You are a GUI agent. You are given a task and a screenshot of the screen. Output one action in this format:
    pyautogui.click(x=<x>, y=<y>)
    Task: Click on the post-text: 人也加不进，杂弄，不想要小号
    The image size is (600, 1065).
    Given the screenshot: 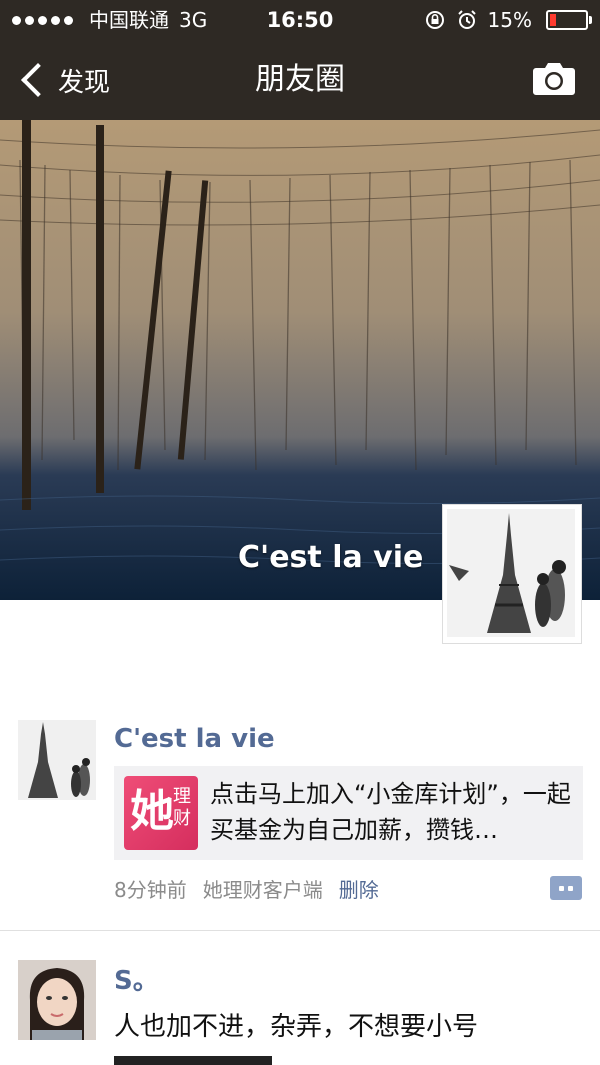 What is the action you would take?
    pyautogui.click(x=296, y=1027)
    